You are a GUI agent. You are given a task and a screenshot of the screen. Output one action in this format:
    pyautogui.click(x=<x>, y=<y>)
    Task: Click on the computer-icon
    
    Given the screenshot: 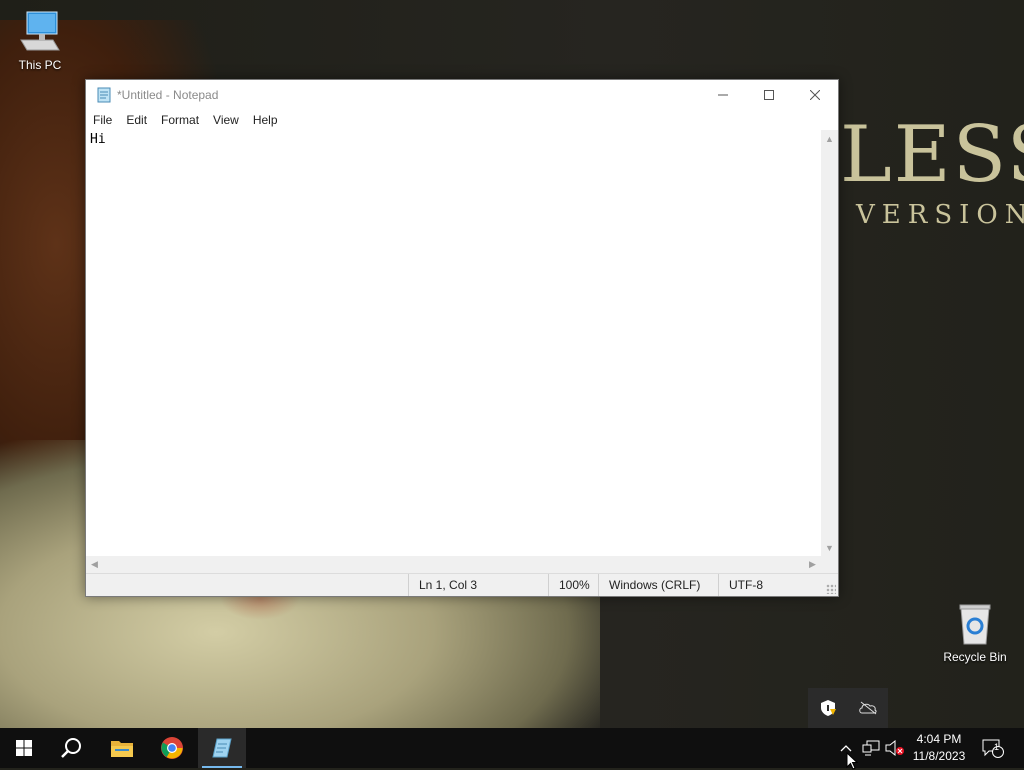 What is the action you would take?
    pyautogui.click(x=40, y=31)
    